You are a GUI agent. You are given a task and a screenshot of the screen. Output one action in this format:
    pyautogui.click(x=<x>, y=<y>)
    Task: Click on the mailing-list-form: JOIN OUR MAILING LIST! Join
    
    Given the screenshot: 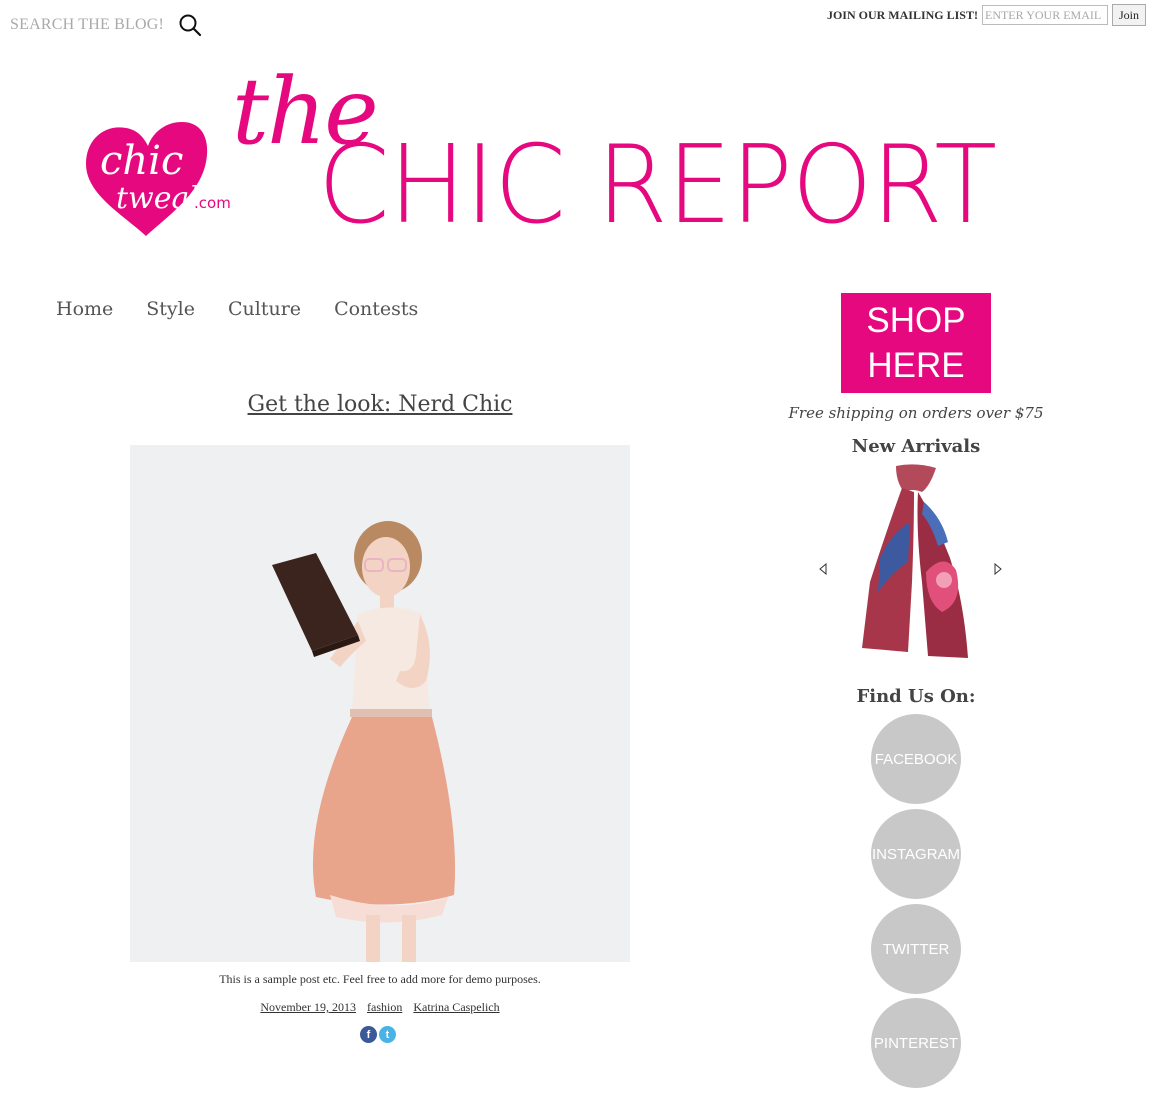 What is the action you would take?
    pyautogui.click(x=986, y=15)
    